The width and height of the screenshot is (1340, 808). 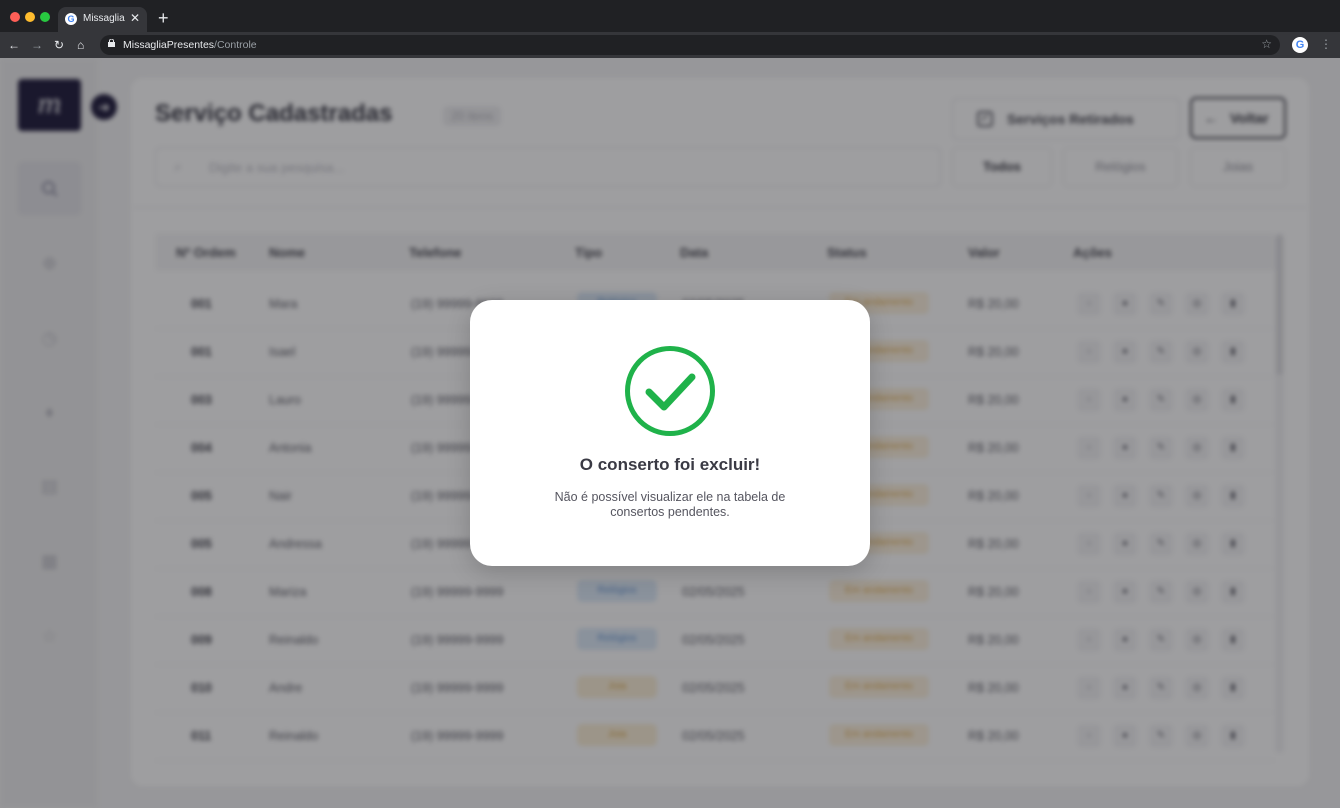 What do you see at coordinates (59, 45) in the screenshot?
I see `reload-icon: ↻` at bounding box center [59, 45].